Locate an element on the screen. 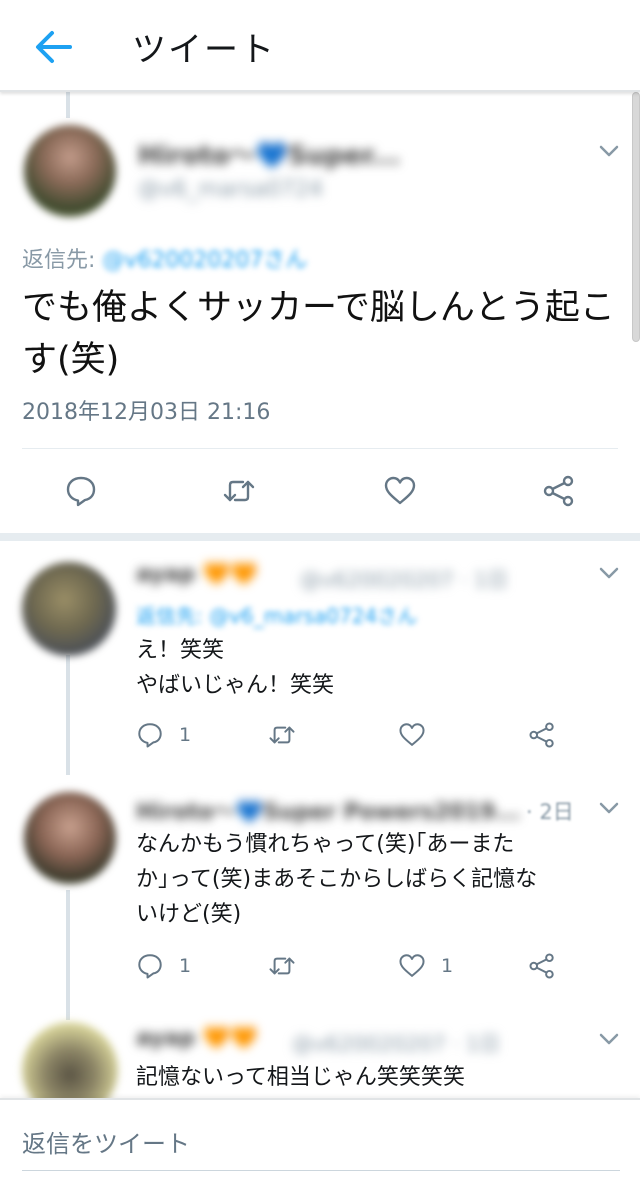 The image size is (640, 1185). reply-to: 返信先: @v620020207さん is located at coordinates (164, 258).